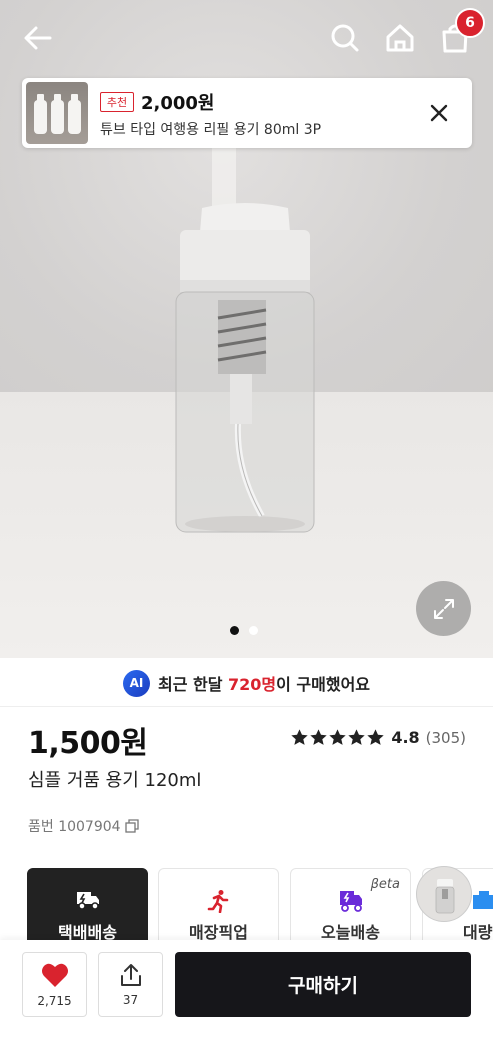 Image resolution: width=493 pixels, height=1040 pixels. I want to click on cart-button: 6, so click(460, 33).